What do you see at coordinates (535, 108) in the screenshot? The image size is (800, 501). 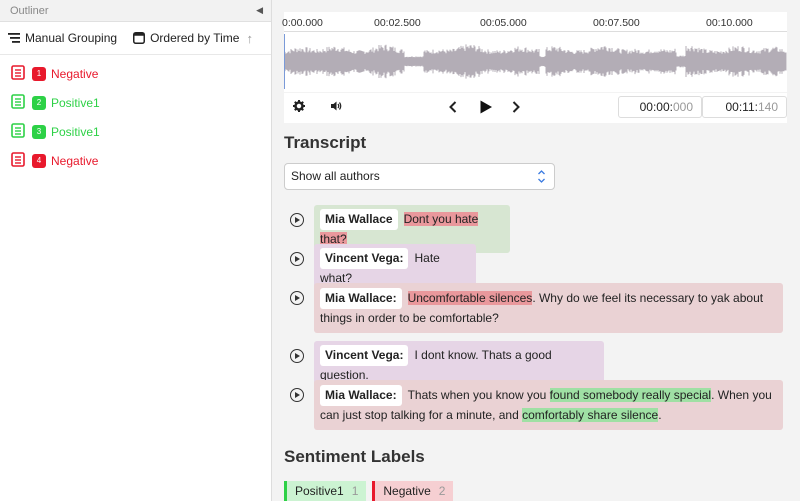 I see `playback-controls: 00:00:000 00:11:140` at bounding box center [535, 108].